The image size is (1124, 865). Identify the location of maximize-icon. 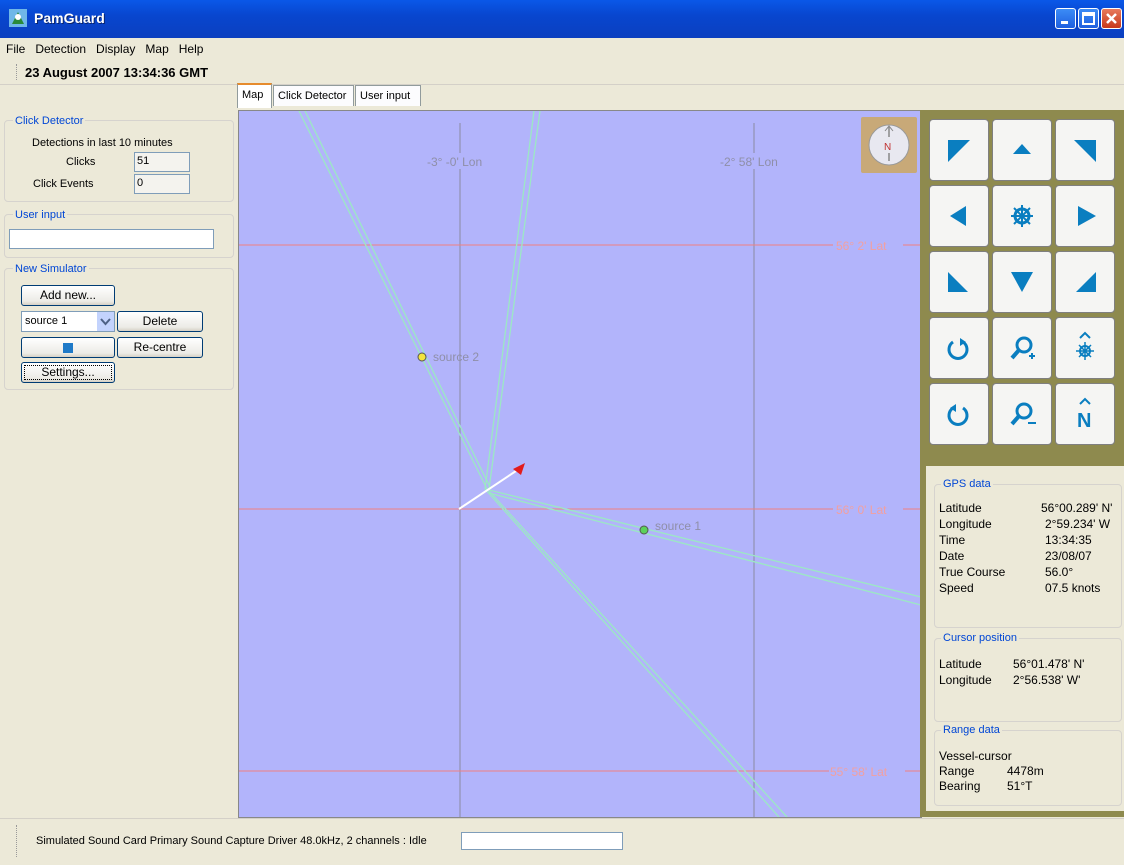
(1088, 18).